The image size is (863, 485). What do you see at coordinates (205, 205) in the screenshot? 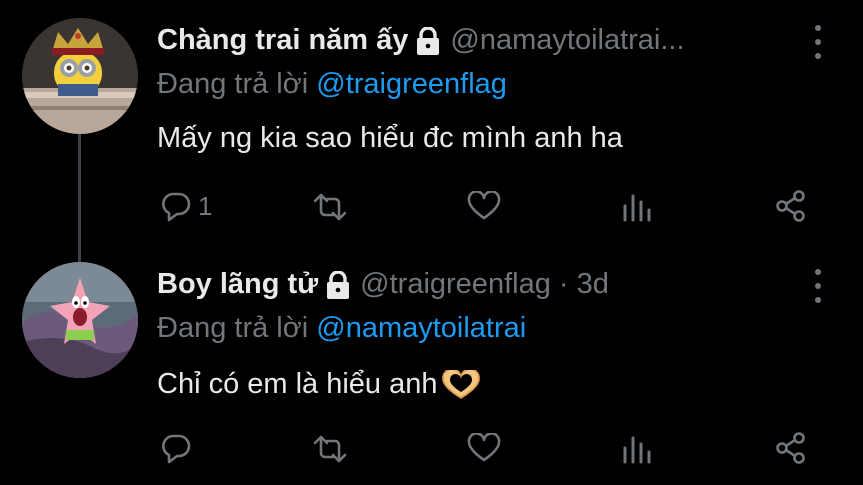
I see `reply-count: 1` at bounding box center [205, 205].